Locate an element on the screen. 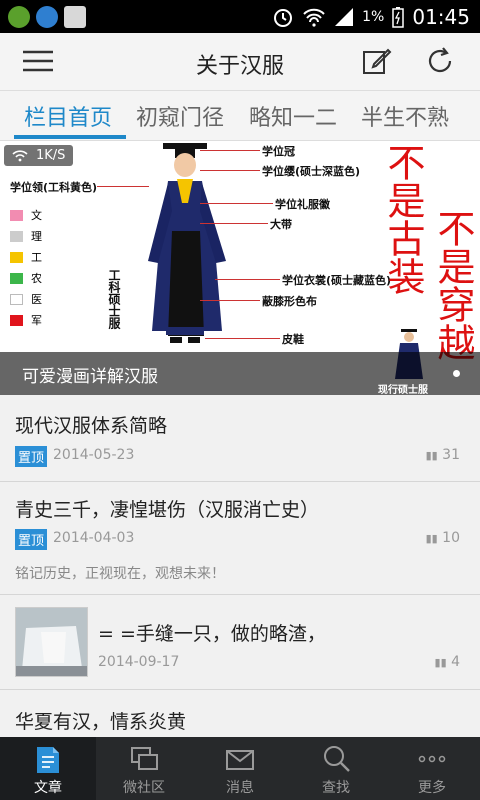  view-count-value: 31 is located at coordinates (451, 455).